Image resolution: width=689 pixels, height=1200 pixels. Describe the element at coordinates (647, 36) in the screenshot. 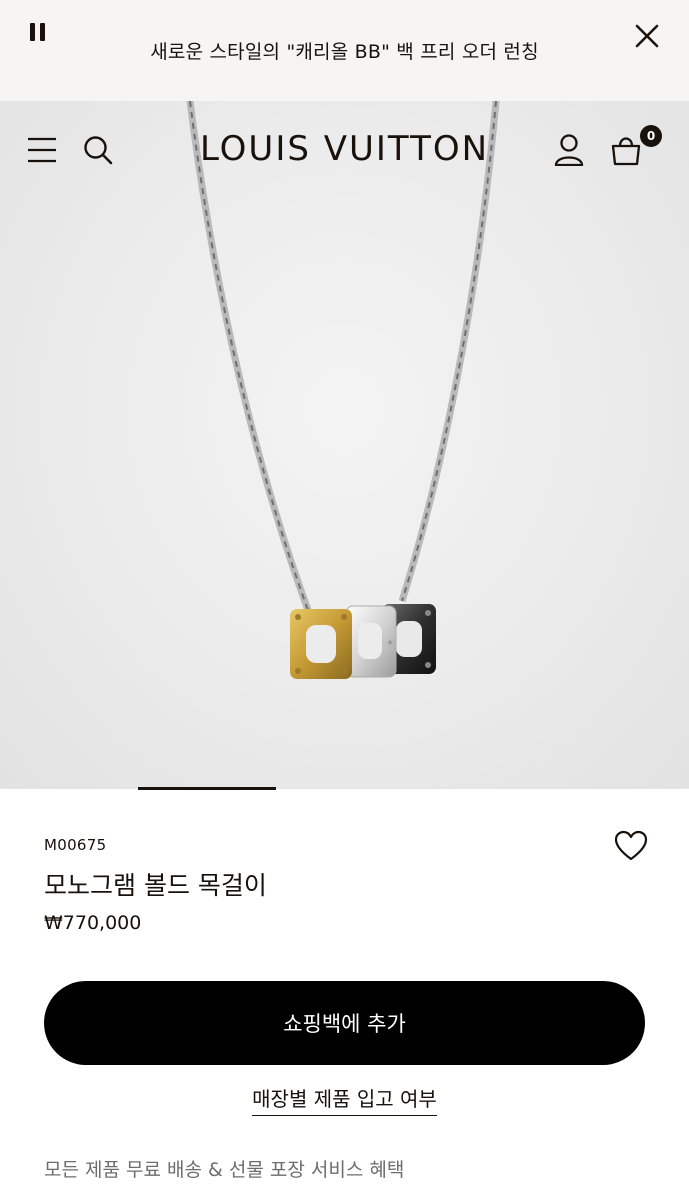

I see `close-icon` at that location.